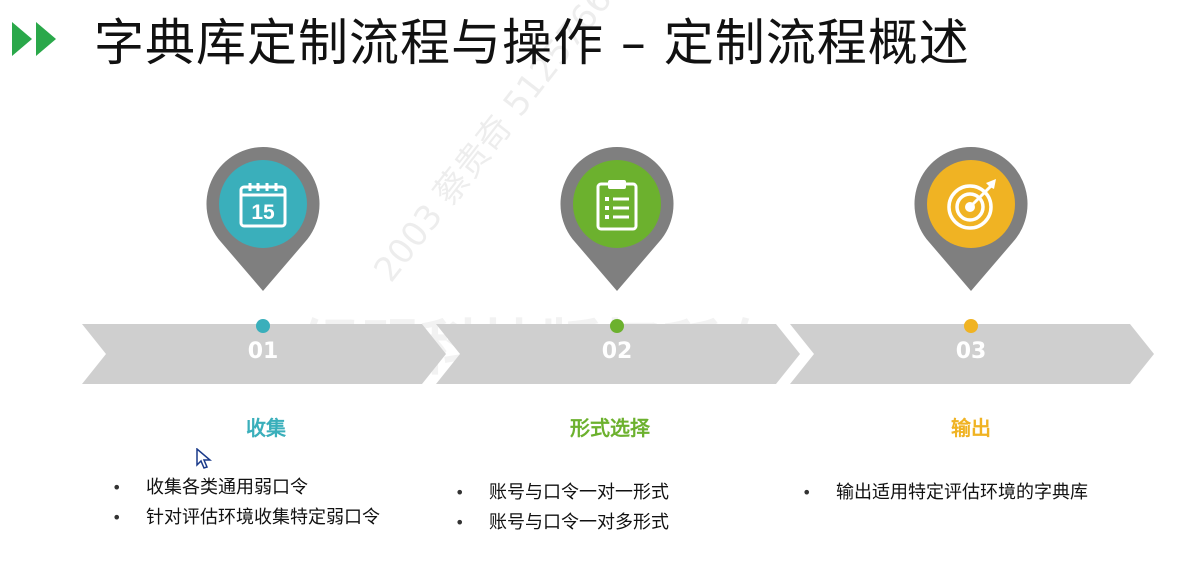 The image size is (1183, 576). What do you see at coordinates (263, 326) in the screenshot?
I see `step-1-dot` at bounding box center [263, 326].